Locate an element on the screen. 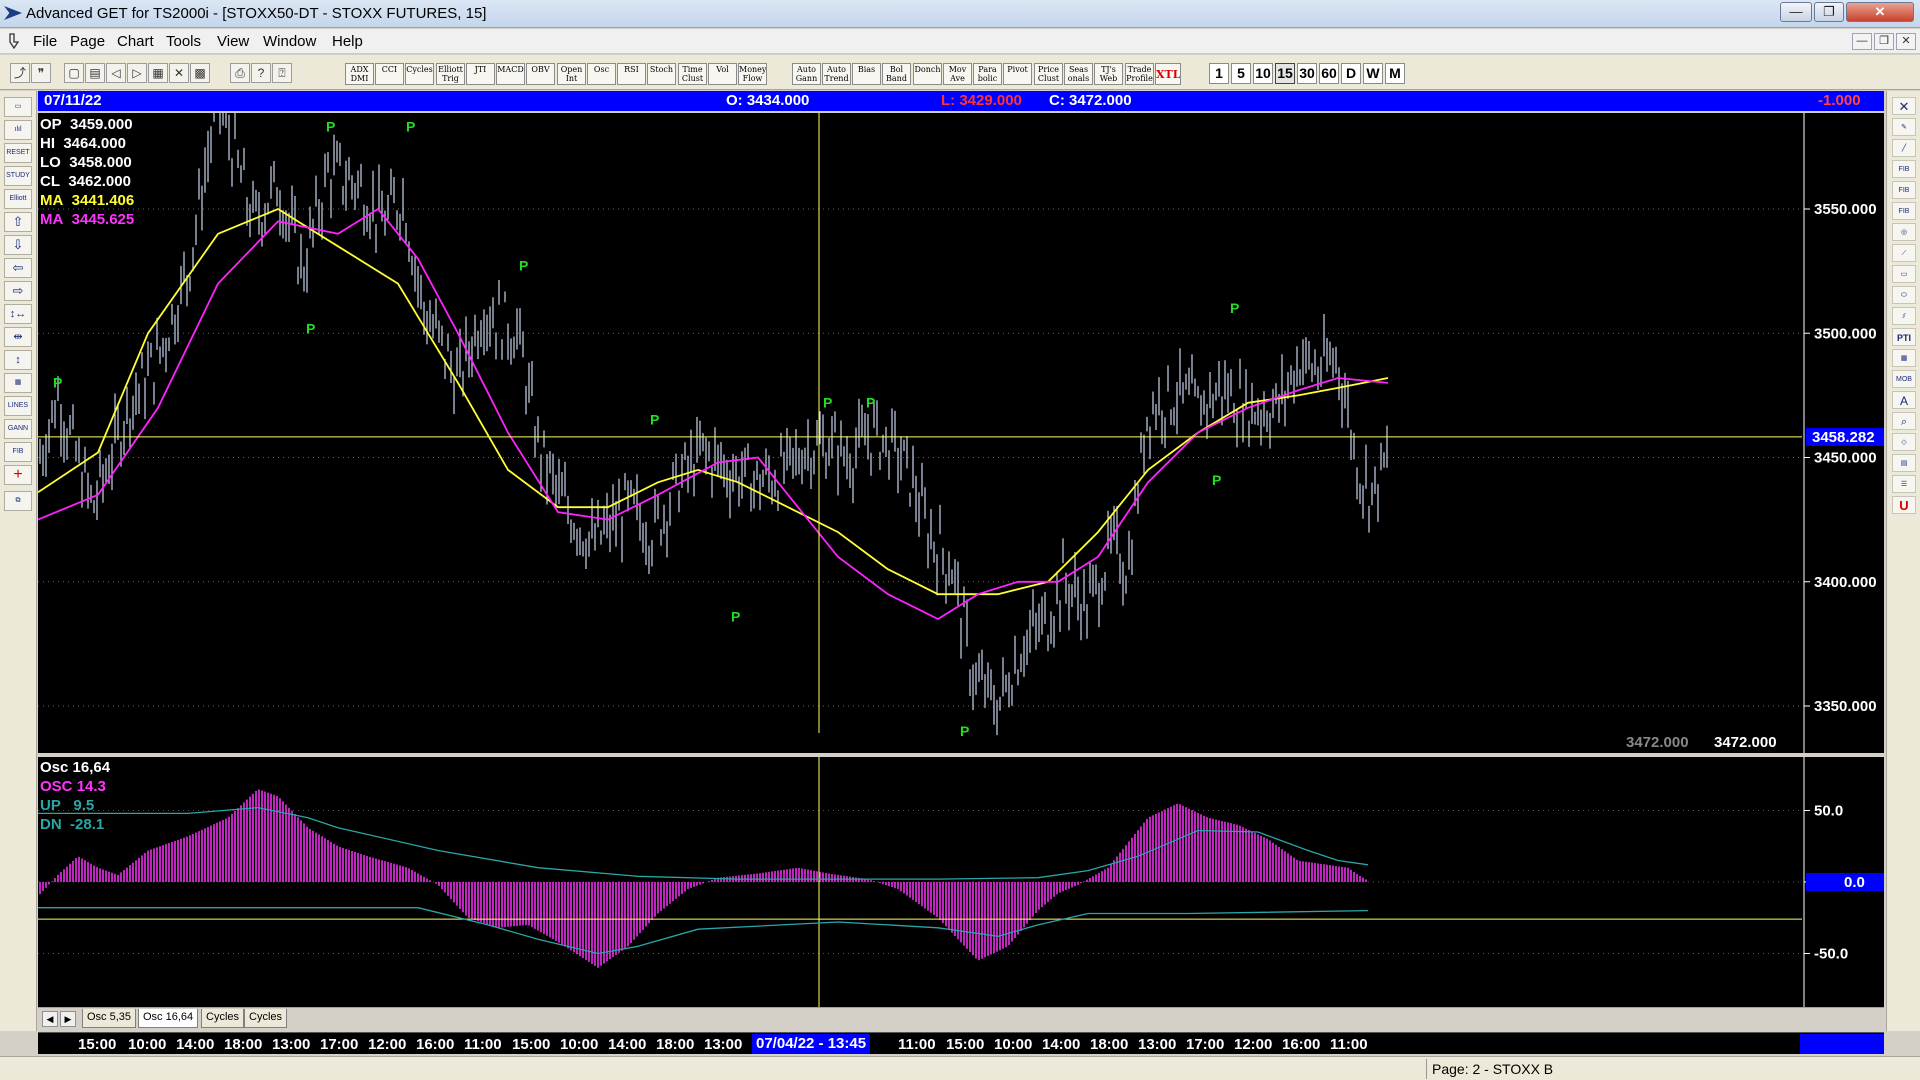  scale-icon: ↕ is located at coordinates (18, 360).